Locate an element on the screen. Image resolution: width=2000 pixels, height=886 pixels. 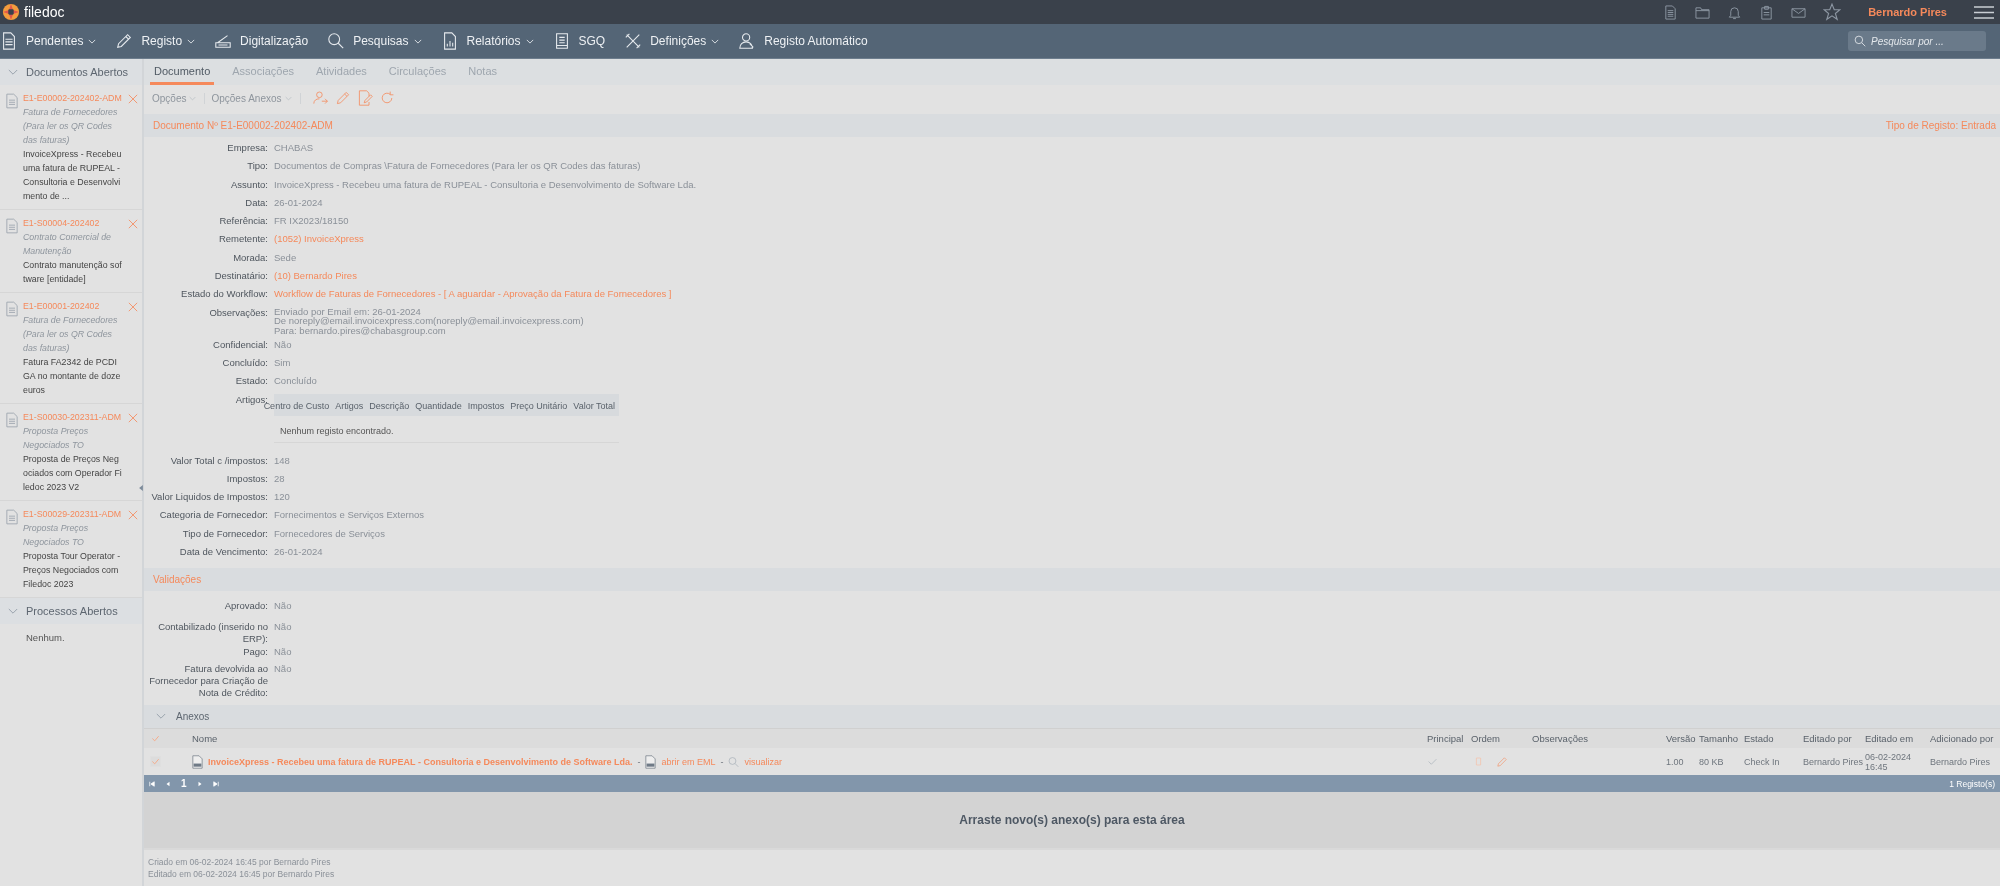
document-subject: Proposta de Preços Negociados com Operador Filedoc 2023 V2 is located at coordinates (73, 473).